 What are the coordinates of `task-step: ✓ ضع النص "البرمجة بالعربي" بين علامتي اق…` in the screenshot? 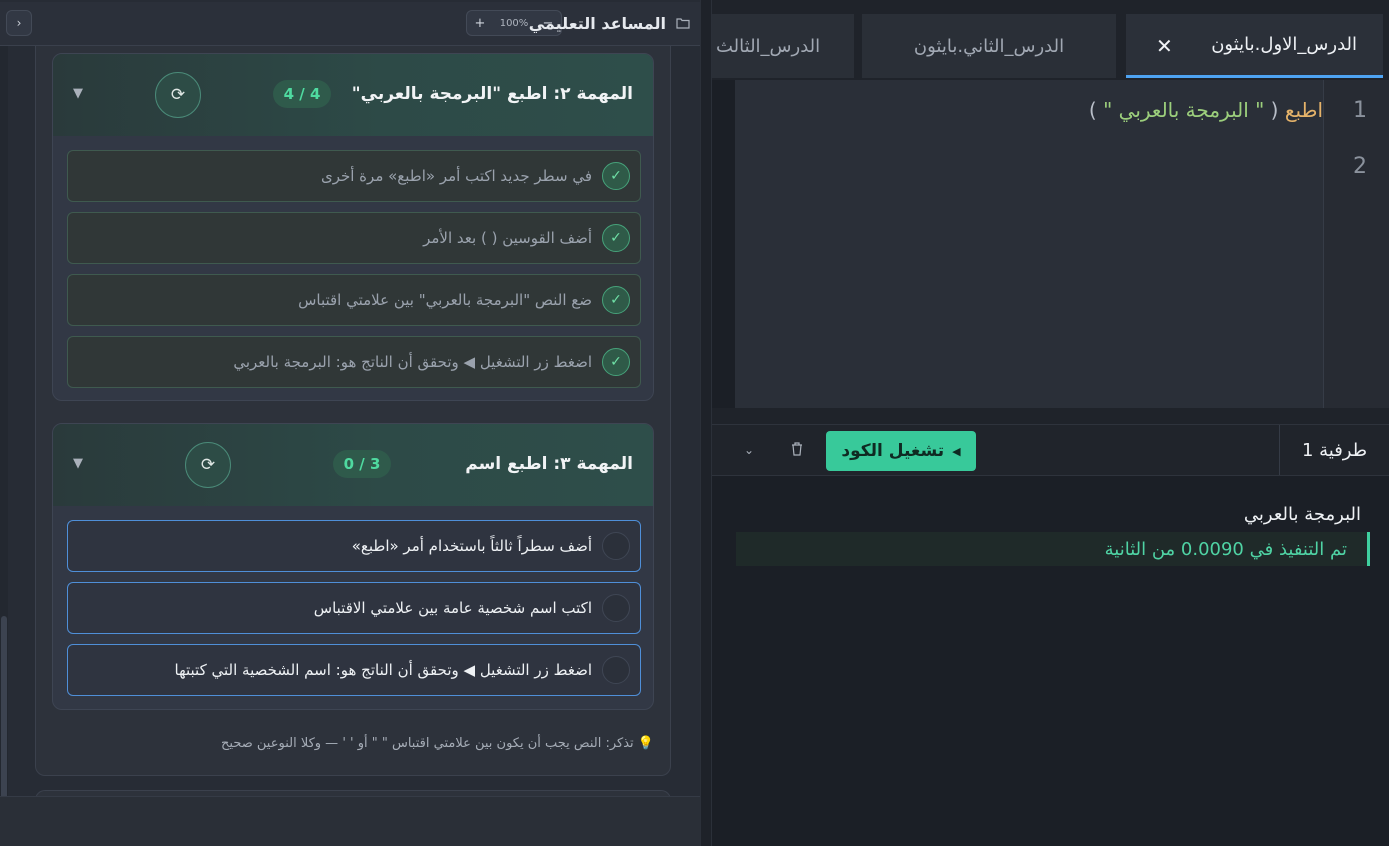 It's located at (354, 300).